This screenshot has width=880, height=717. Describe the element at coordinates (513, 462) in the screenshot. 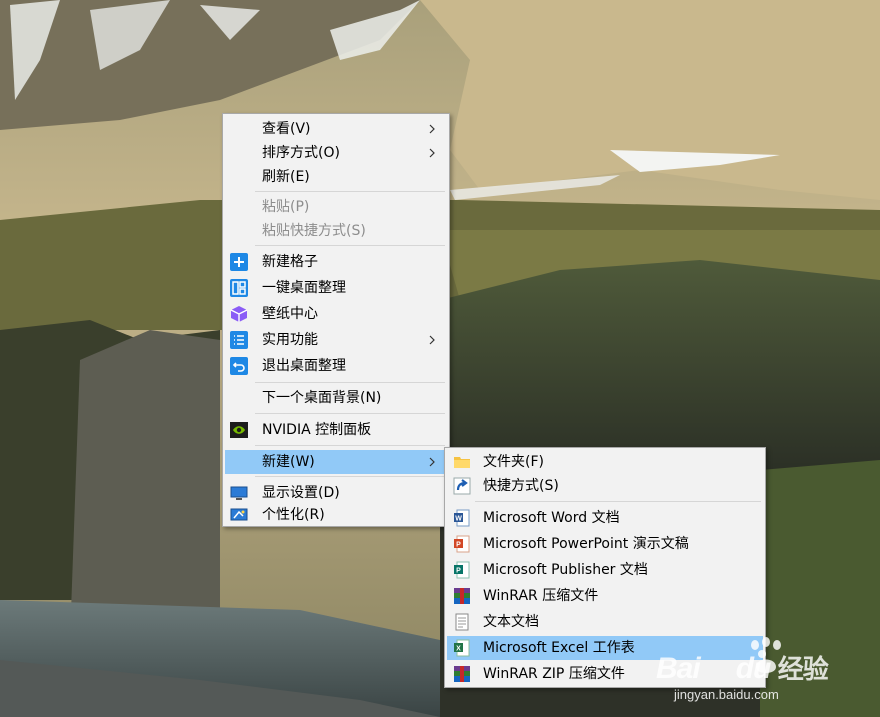

I see `submenu-item-label: 文件夹(F)` at that location.